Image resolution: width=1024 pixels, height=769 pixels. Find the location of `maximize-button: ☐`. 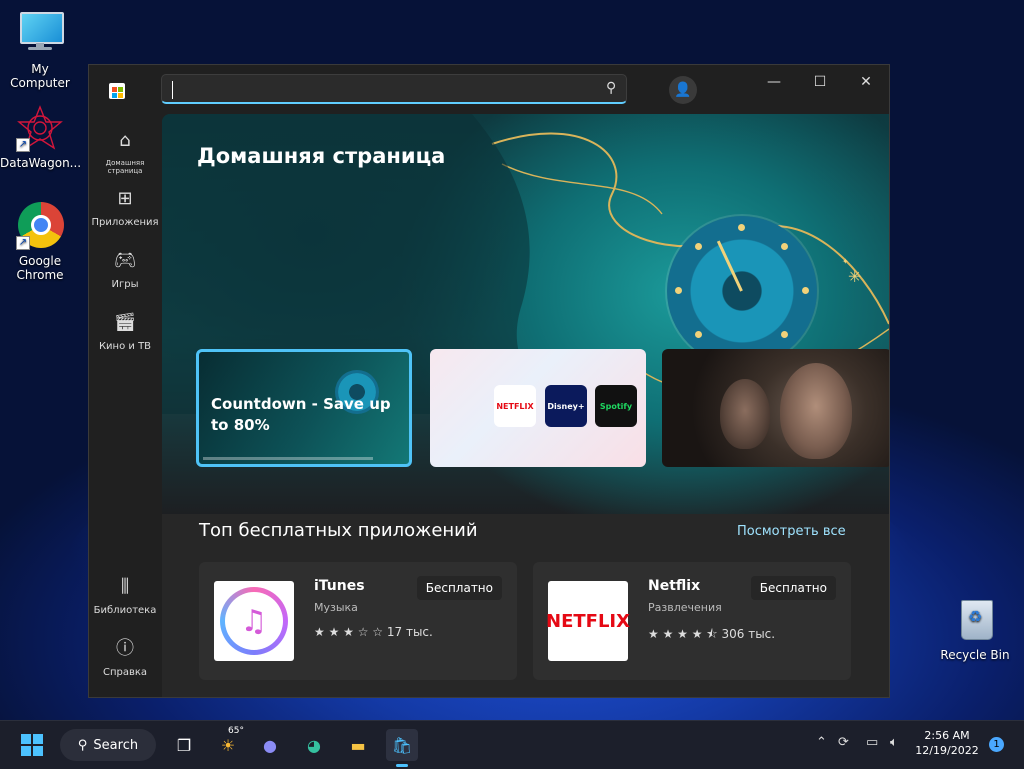

maximize-button: ☐ is located at coordinates (820, 82).